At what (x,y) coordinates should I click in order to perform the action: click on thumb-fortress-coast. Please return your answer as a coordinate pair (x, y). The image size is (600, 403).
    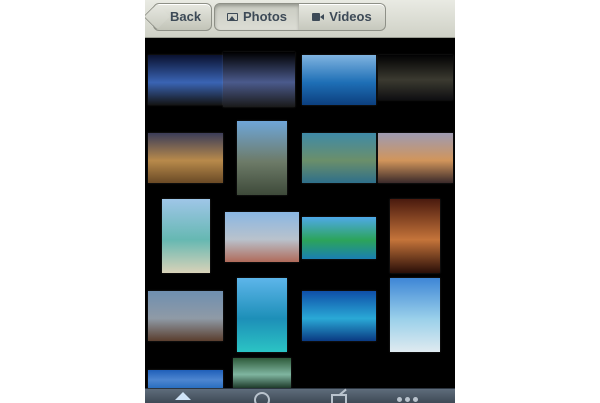
    Looking at the image, I should click on (262, 158).